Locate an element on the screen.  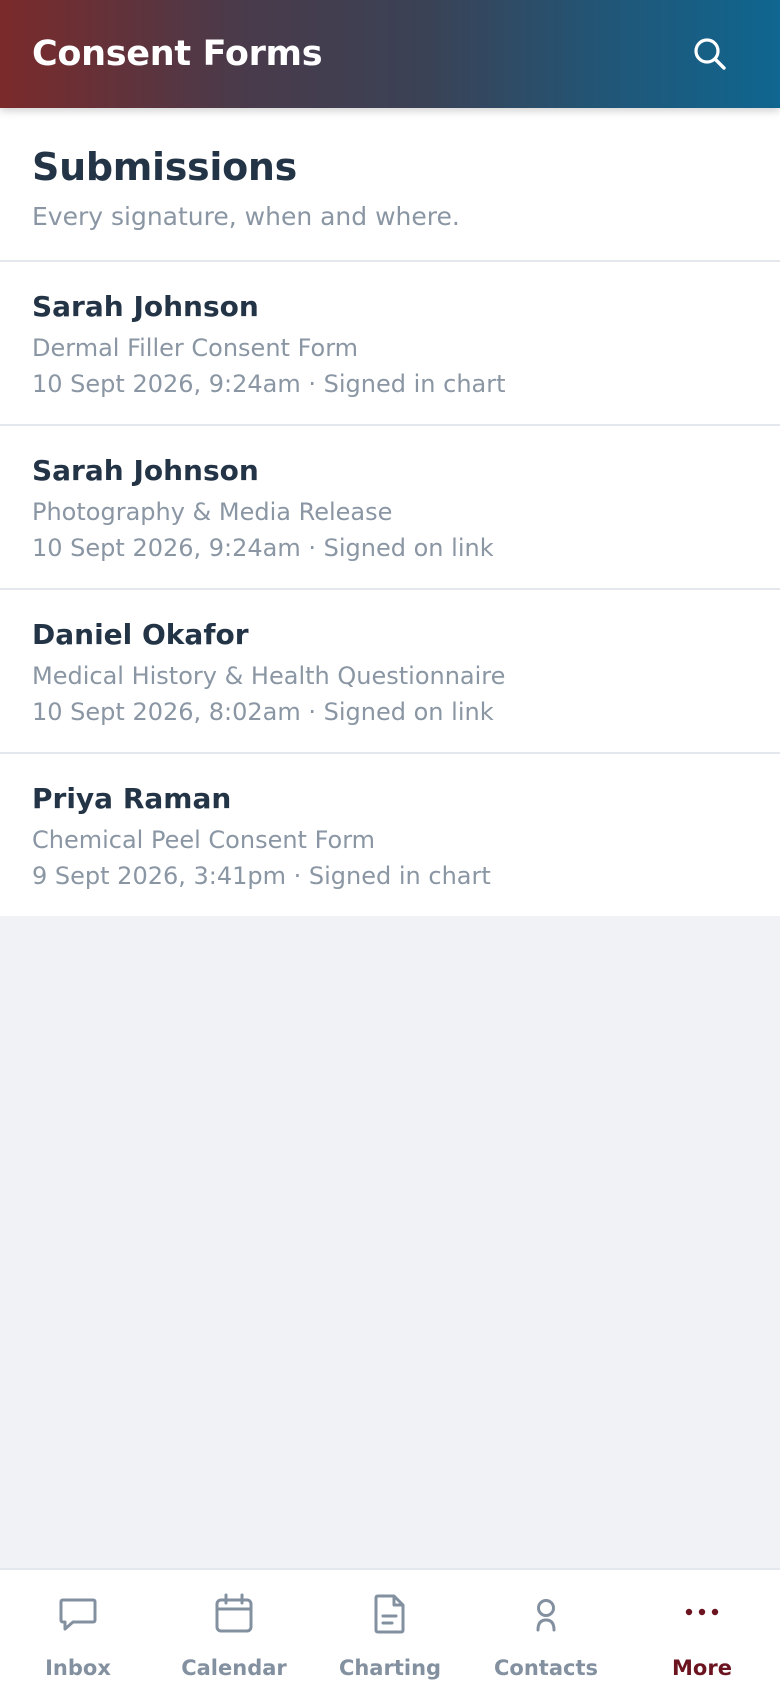
tab-label: Calendar is located at coordinates (234, 1668).